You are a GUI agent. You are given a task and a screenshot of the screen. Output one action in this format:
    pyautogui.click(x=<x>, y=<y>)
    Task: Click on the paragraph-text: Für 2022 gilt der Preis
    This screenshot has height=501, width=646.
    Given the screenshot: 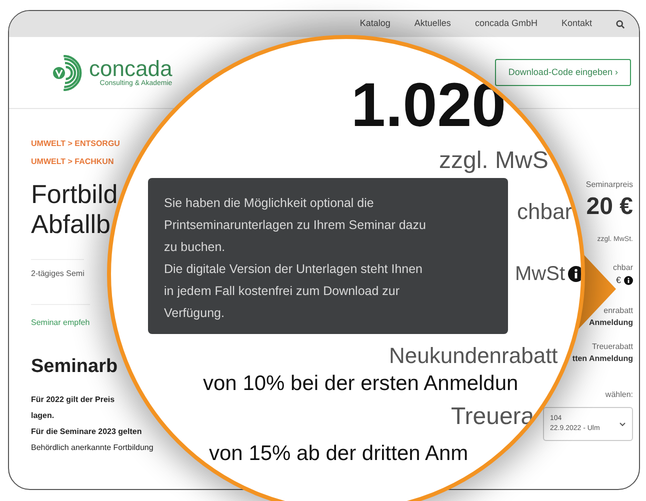 What is the action you would take?
    pyautogui.click(x=73, y=400)
    